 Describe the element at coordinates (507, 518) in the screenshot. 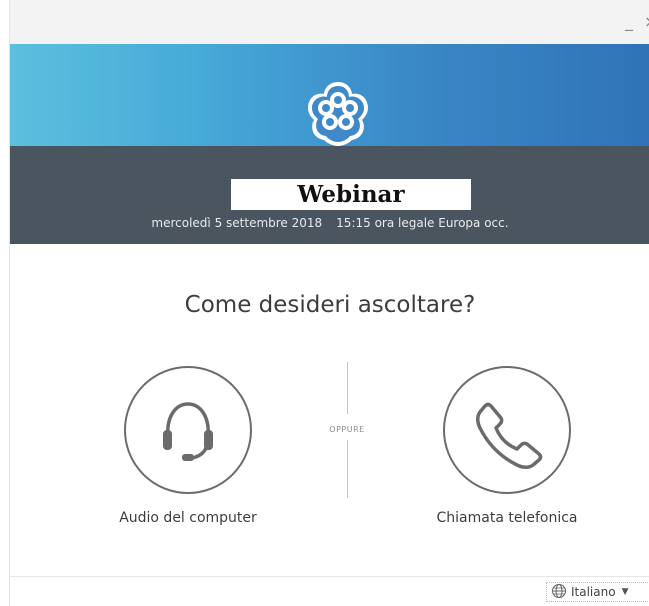

I see `phone-call-label: Chiamata telefonica` at that location.